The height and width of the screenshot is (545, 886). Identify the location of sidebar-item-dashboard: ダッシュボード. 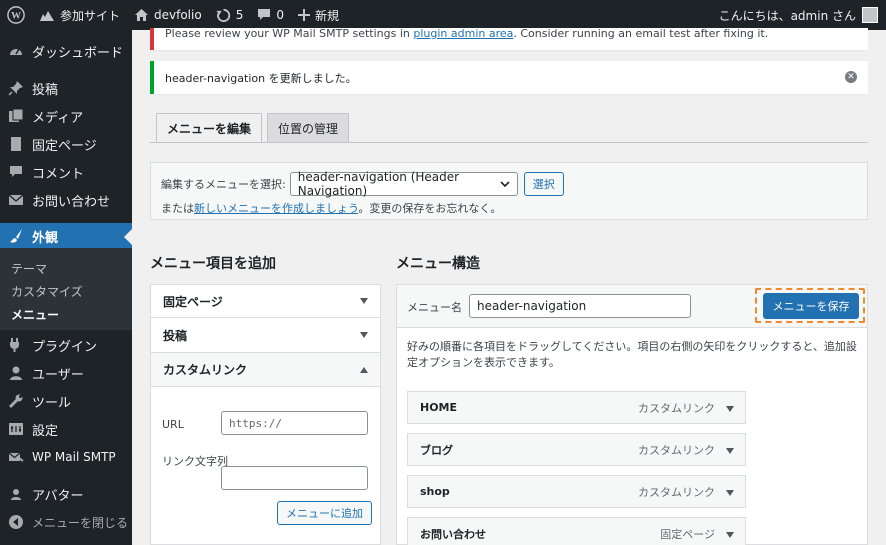
(66, 51).